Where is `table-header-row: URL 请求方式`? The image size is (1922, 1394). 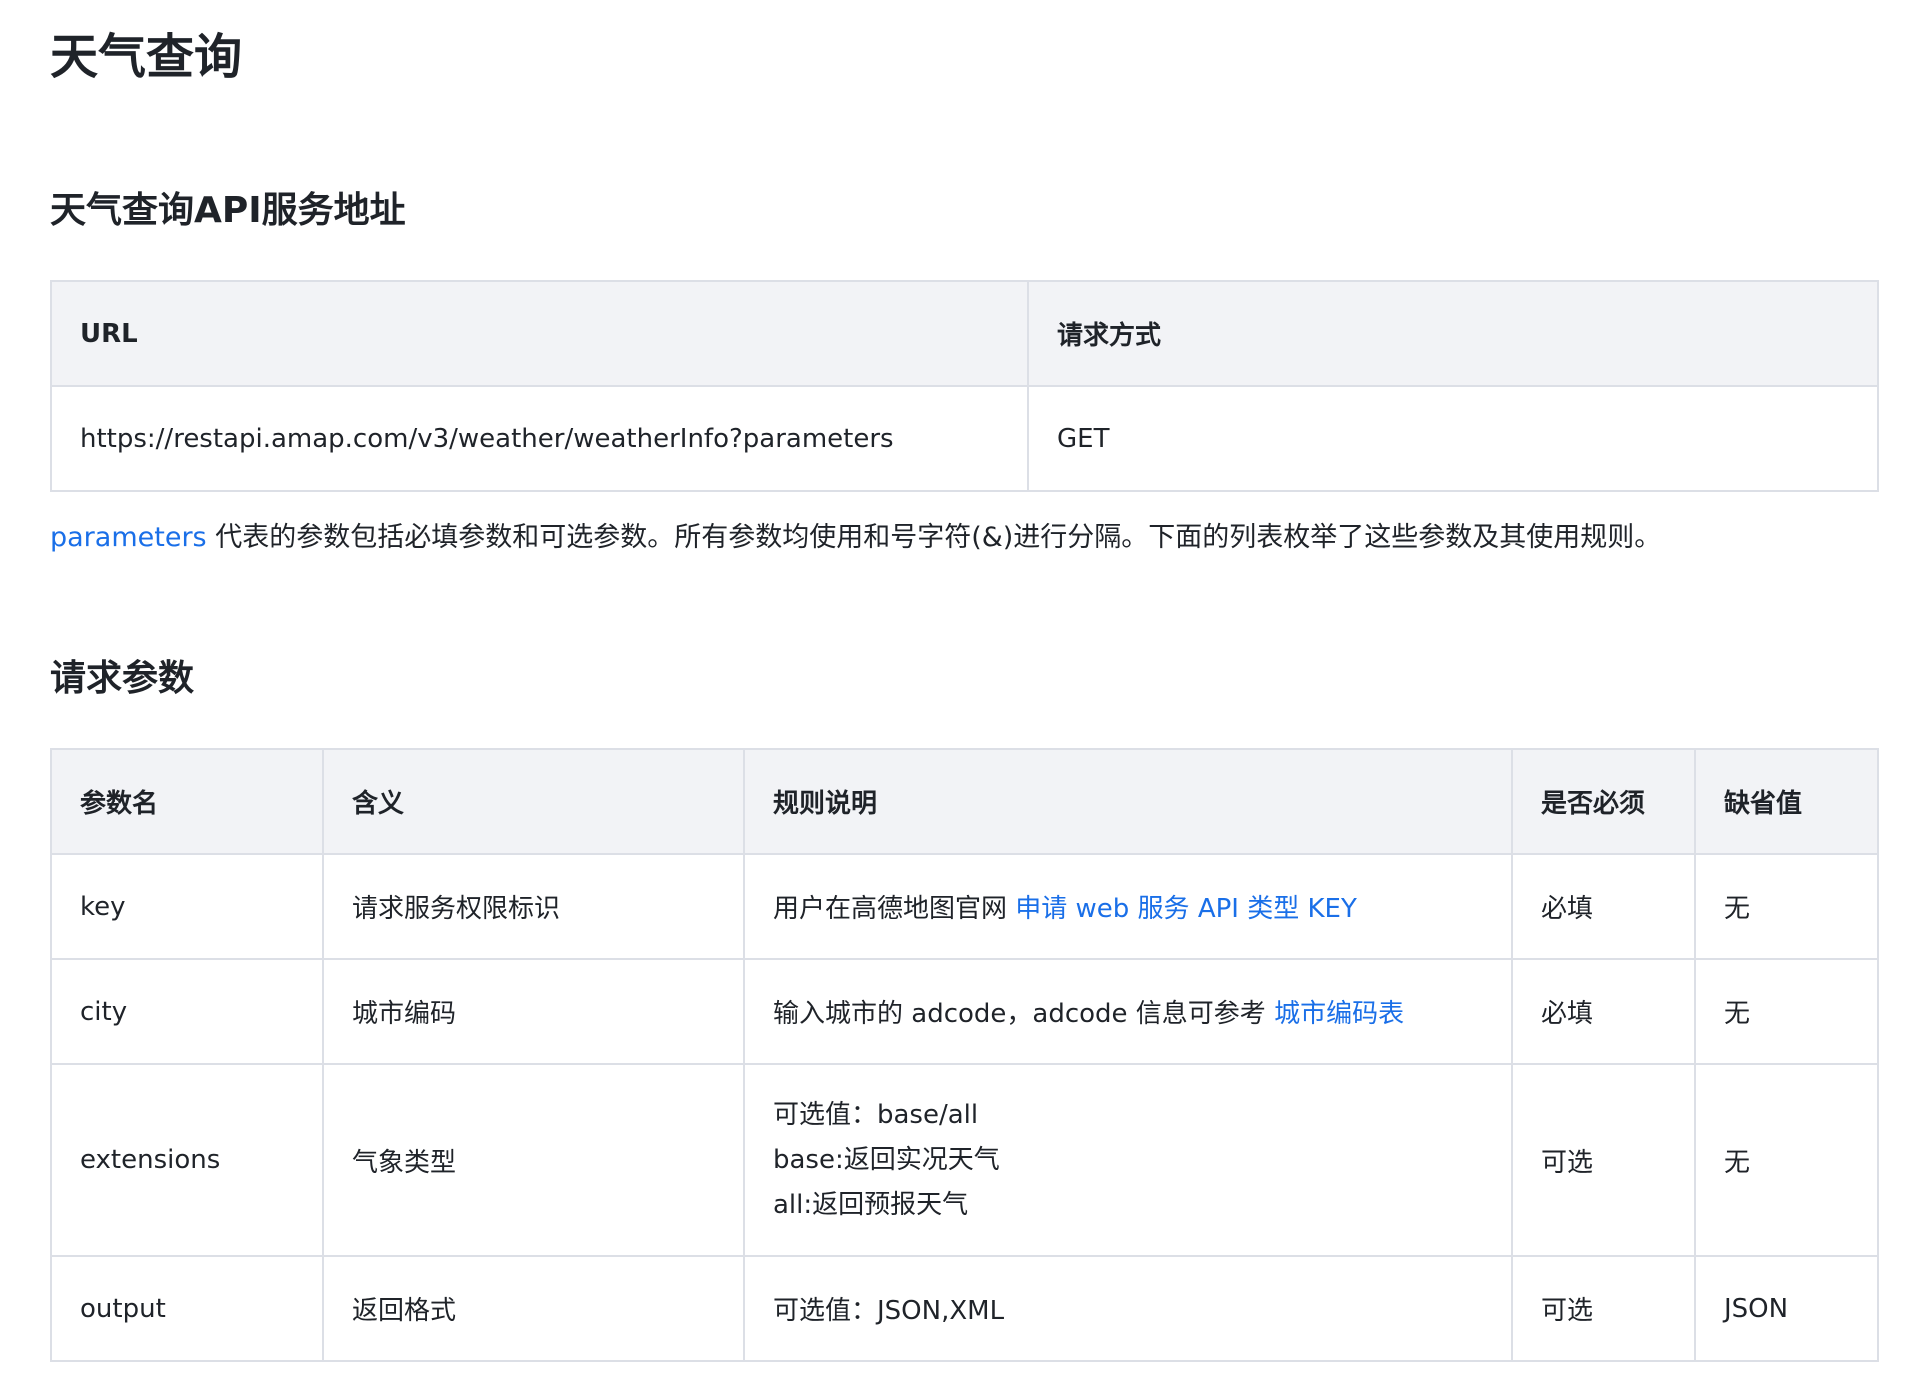 table-header-row: URL 请求方式 is located at coordinates (964, 333).